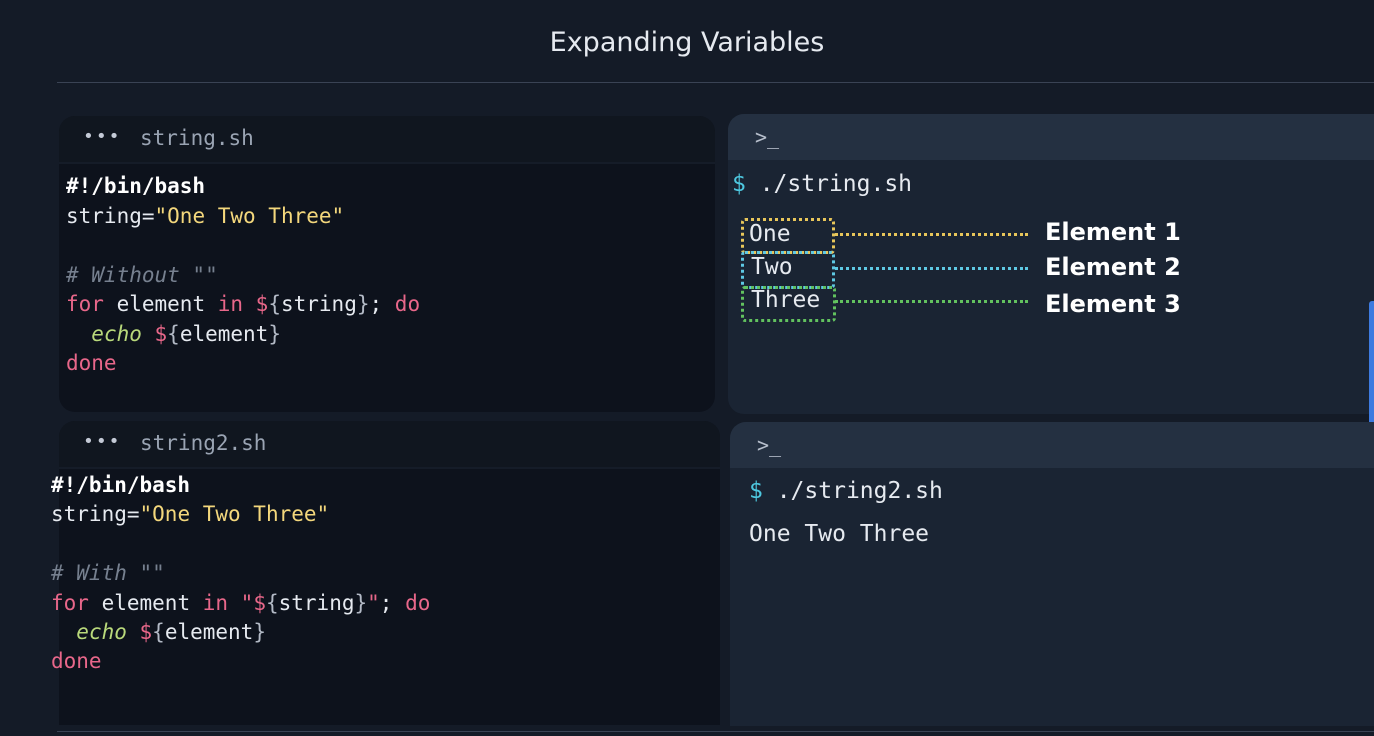  Describe the element at coordinates (108, 573) in the screenshot. I see `code-comment: # With ""` at that location.